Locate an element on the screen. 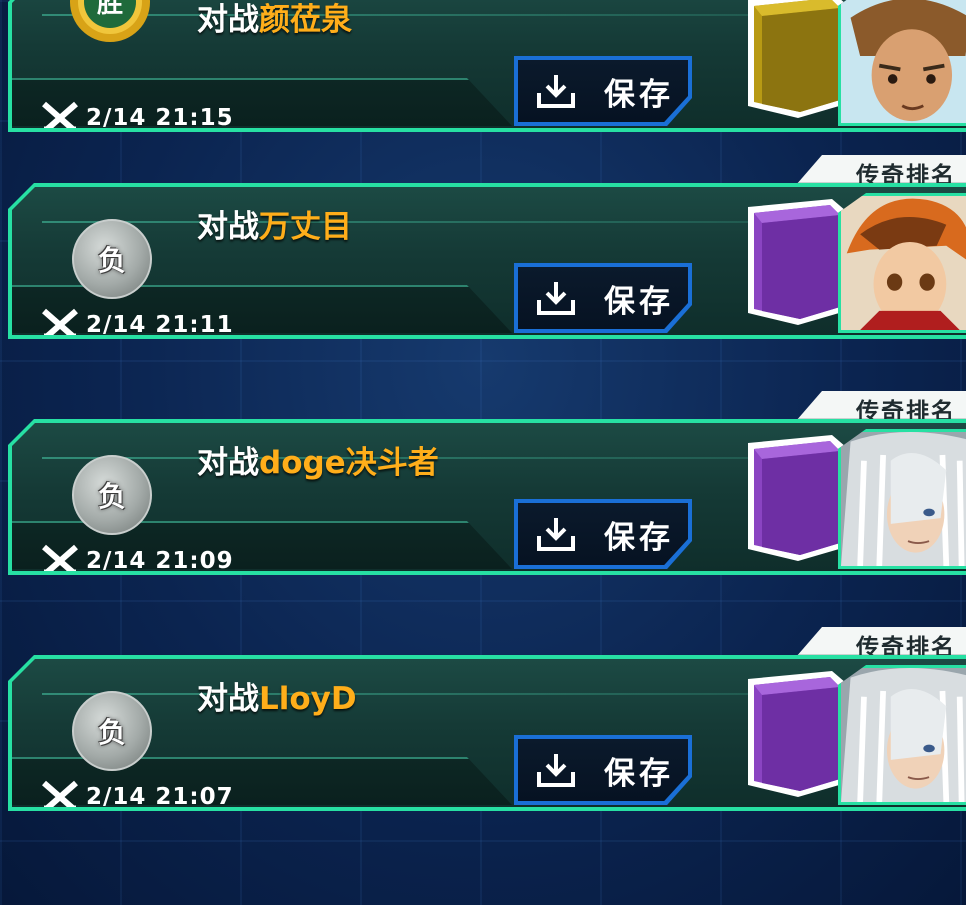  opponent-title: 对战LloyD is located at coordinates (277, 699).